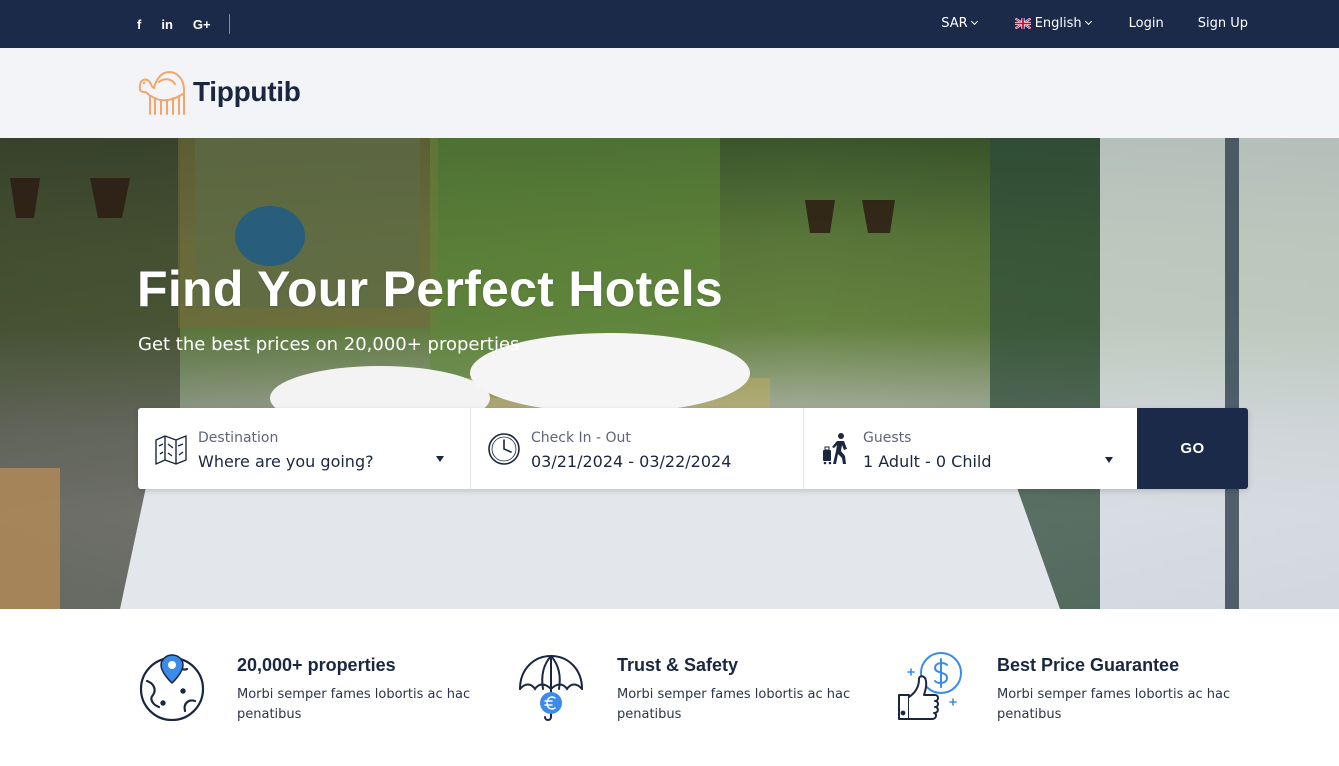 Image resolution: width=1339 pixels, height=766 pixels. What do you see at coordinates (927, 461) in the screenshot?
I see `guests-value: 1 Adult - 0 Child` at bounding box center [927, 461].